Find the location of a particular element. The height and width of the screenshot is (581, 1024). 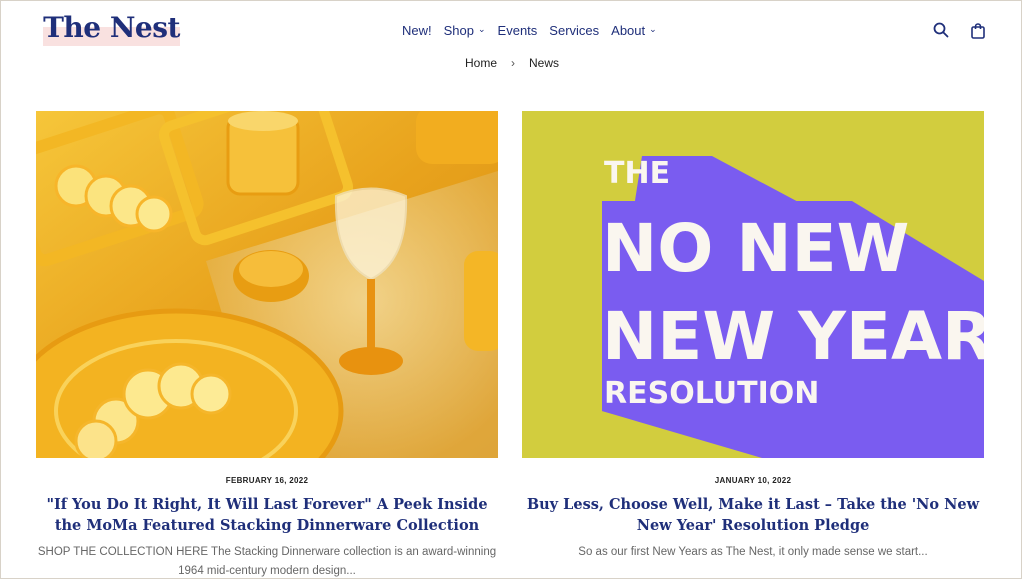

graphic-line-3: NEW YEAR is located at coordinates (793, 336).